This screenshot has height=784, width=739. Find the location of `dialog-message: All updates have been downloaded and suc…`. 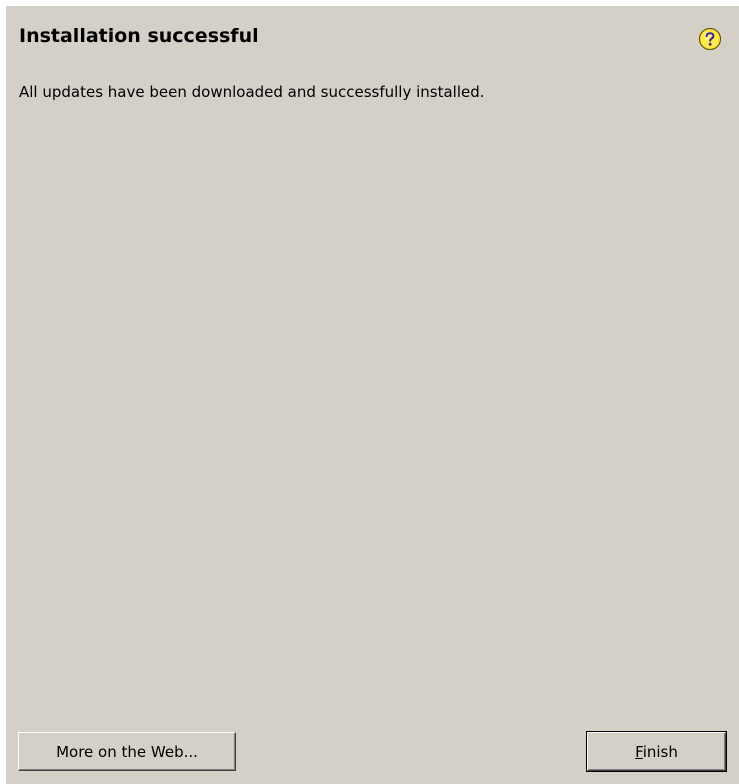

dialog-message: All updates have been downloaded and suc… is located at coordinates (252, 92).